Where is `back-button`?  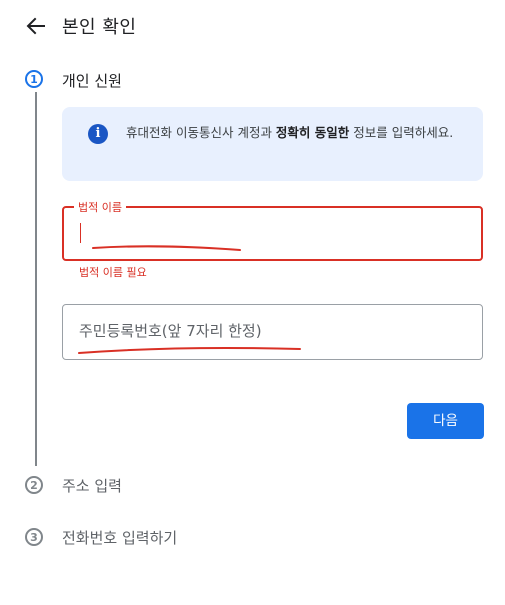 back-button is located at coordinates (36, 26).